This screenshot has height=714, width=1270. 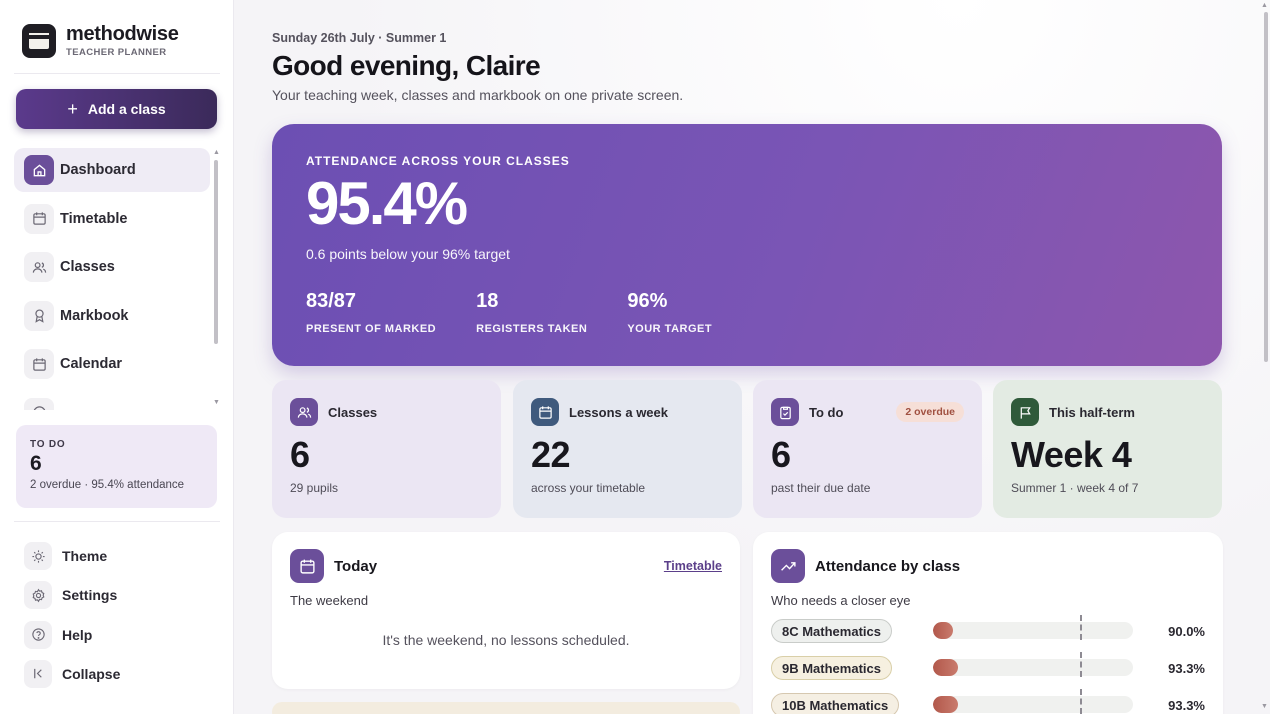 I want to click on sidebar-todo-card: TO DO 6 2 overdue · 95.4% attendance, so click(x=116, y=466).